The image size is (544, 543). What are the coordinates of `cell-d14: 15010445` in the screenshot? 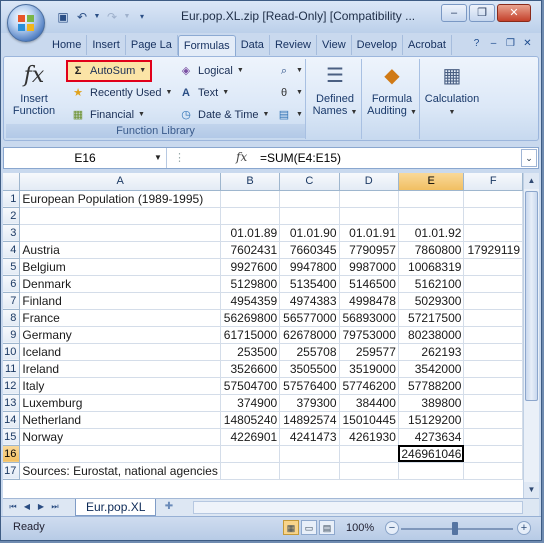 It's located at (369, 420).